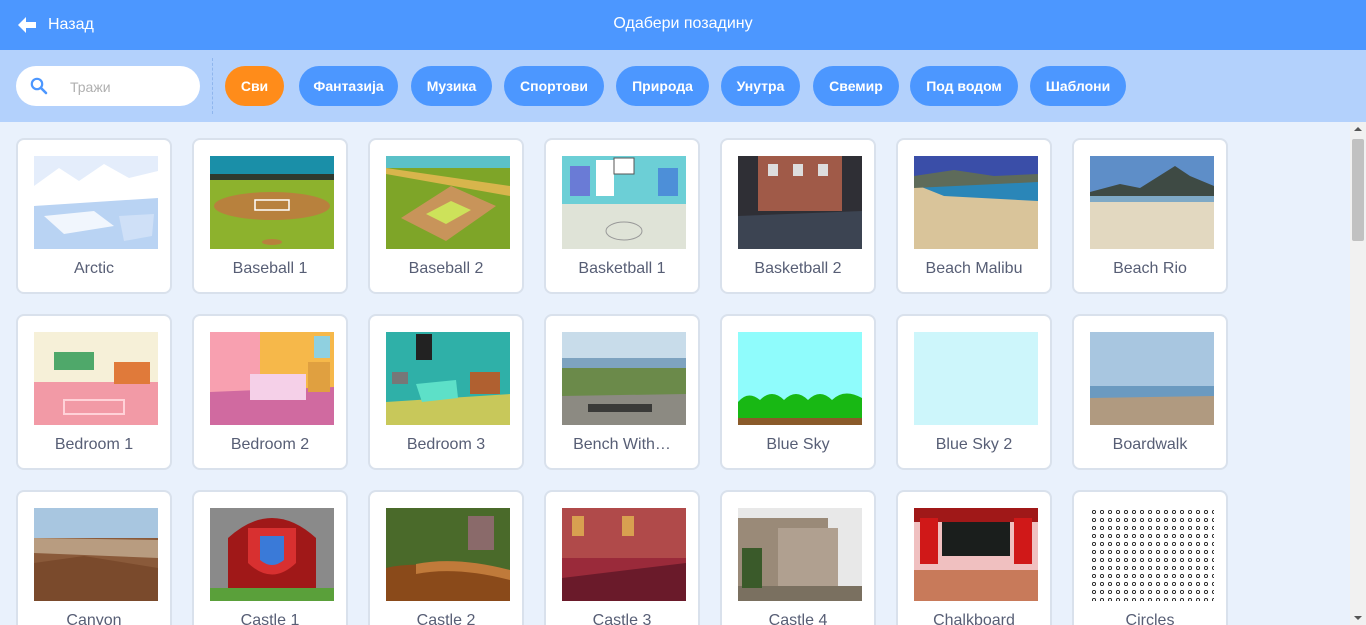 This screenshot has width=1366, height=625. I want to click on backdrop-card: Bedroom 1, so click(94, 392).